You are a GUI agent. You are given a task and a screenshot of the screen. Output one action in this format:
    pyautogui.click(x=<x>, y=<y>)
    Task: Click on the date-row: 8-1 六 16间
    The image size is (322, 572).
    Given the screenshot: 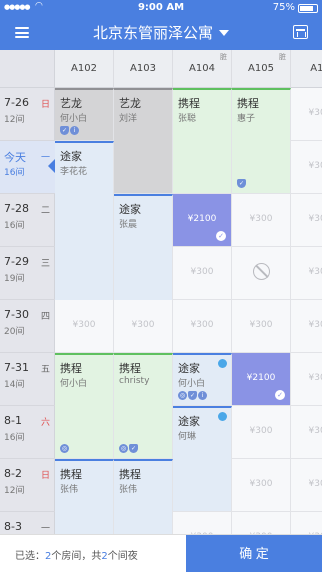 What is the action you would take?
    pyautogui.click(x=27, y=432)
    